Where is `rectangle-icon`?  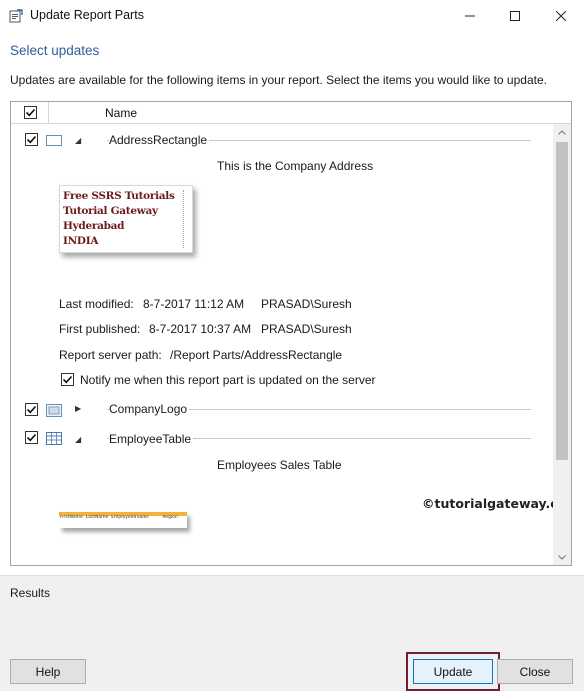
rectangle-icon is located at coordinates (54, 140).